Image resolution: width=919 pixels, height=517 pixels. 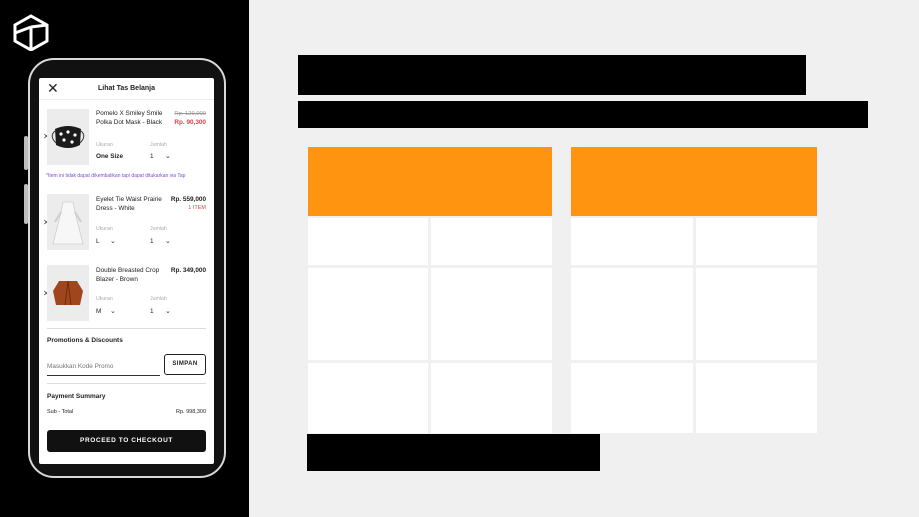 What do you see at coordinates (190, 122) in the screenshot?
I see `sale-price: Rp. 90,300` at bounding box center [190, 122].